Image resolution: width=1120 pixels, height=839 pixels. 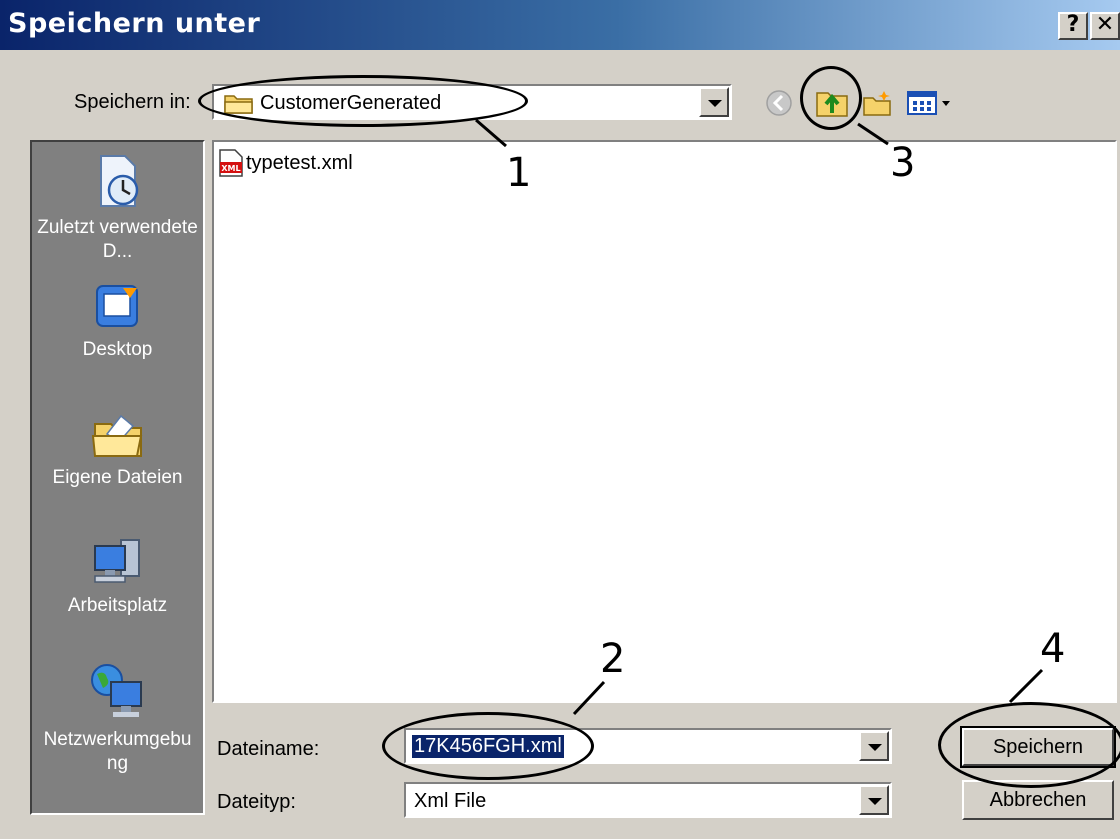 What do you see at coordinates (613, 659) in the screenshot?
I see `annotation-number-2: 2` at bounding box center [613, 659].